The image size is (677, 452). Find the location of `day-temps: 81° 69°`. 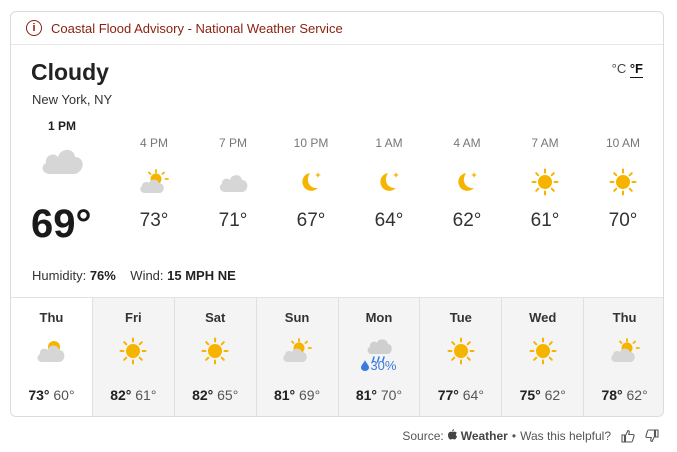

day-temps: 81° 69° is located at coordinates (297, 395).